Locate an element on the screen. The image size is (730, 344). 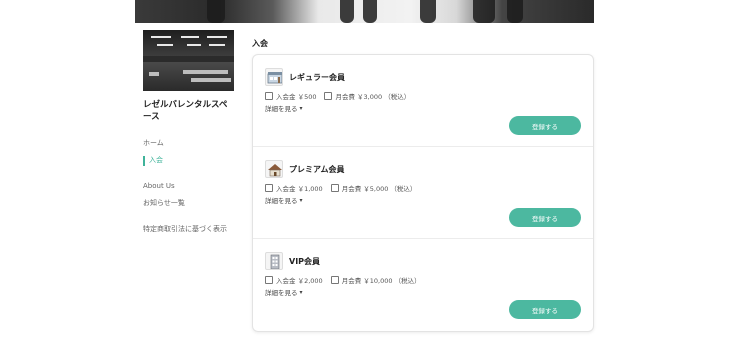
nav-item-about-us: About Us is located at coordinates (189, 186).